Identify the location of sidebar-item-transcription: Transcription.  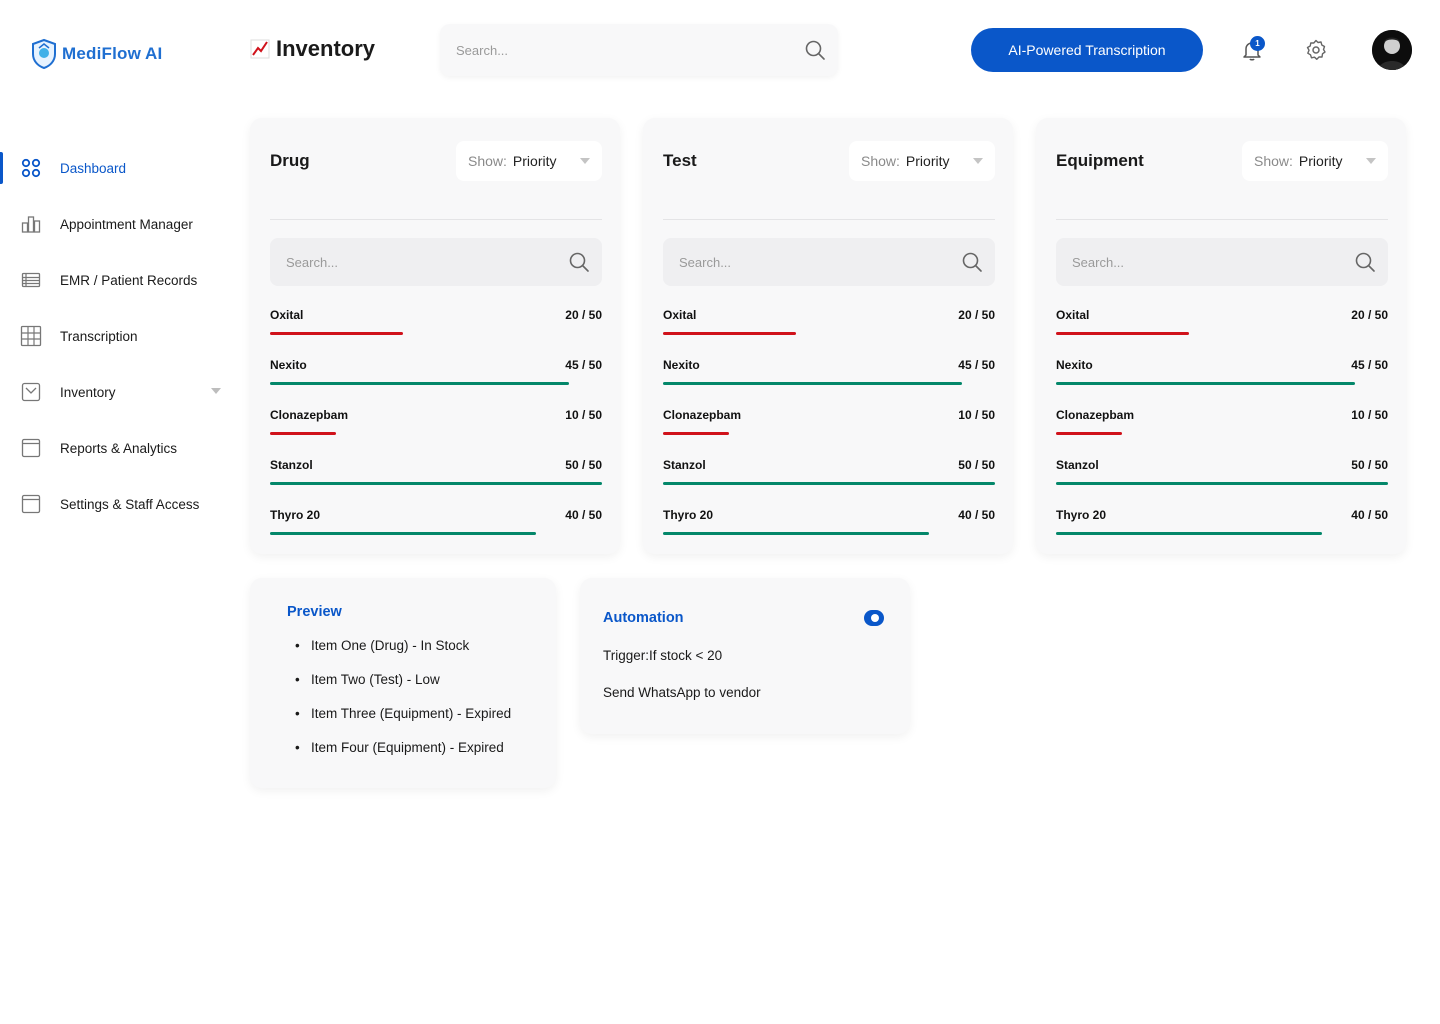
(120, 336).